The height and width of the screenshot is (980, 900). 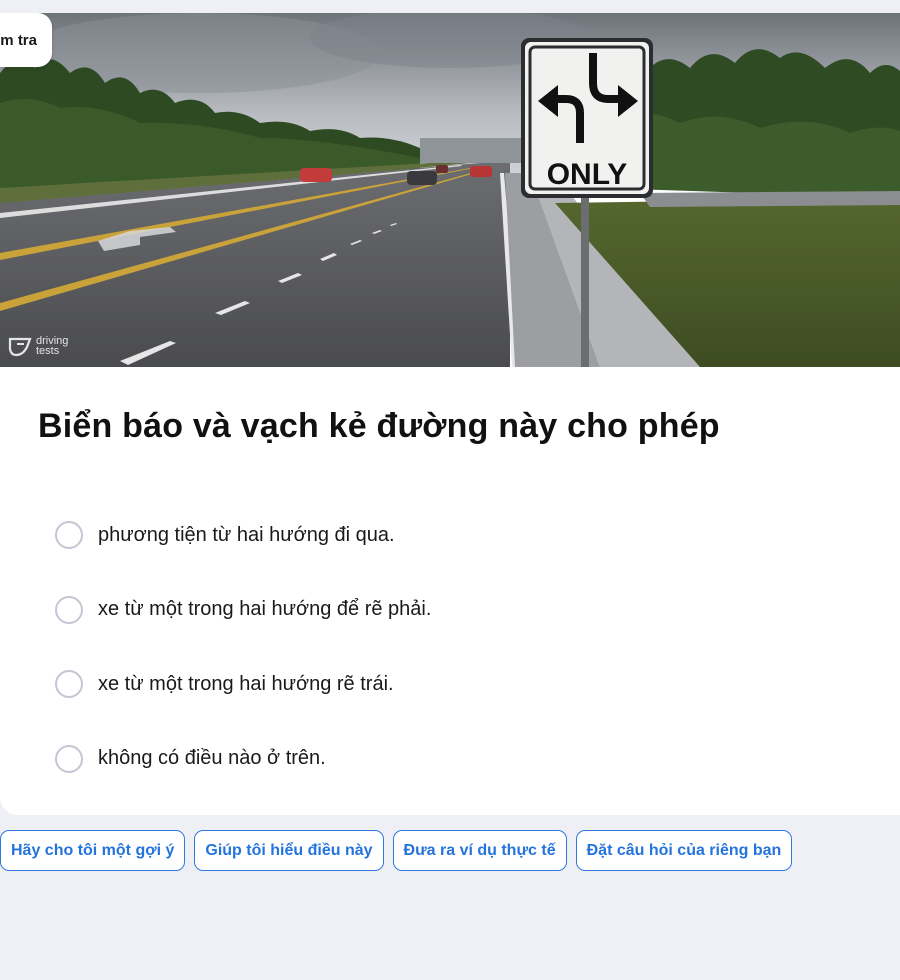 I want to click on explain-button: Giúp tôi hiểu điều này, so click(x=289, y=850).